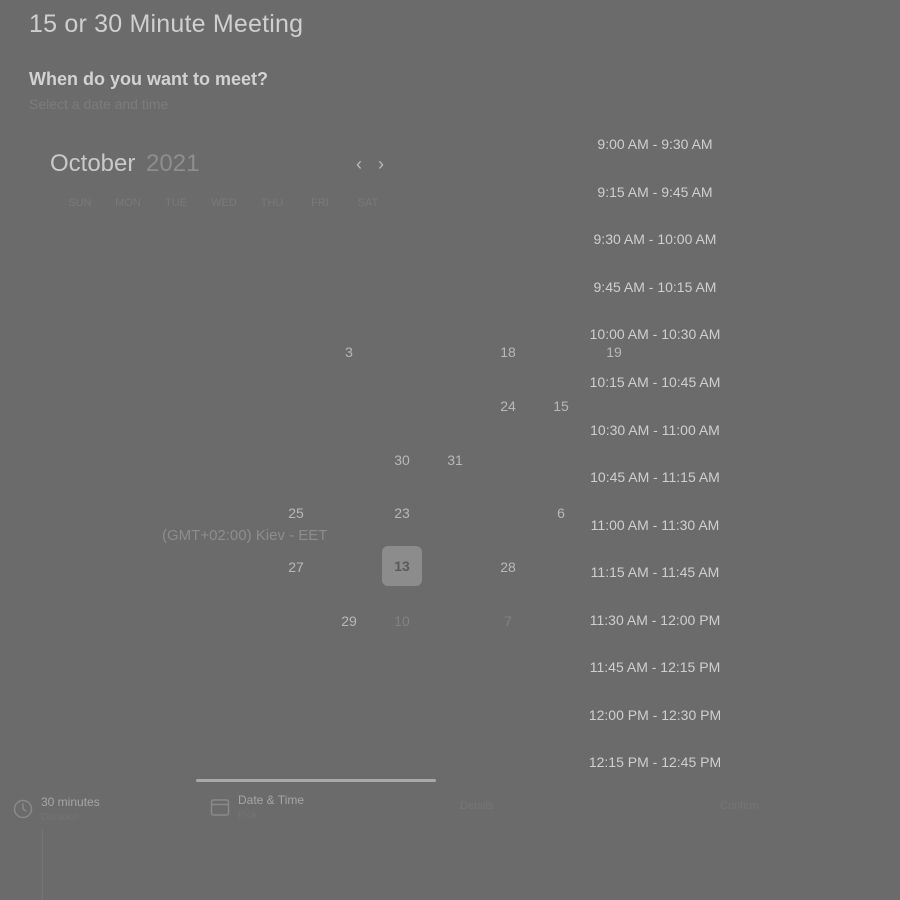  Describe the element at coordinates (271, 800) in the screenshot. I see `step-datetime-title: Date & Time` at that location.